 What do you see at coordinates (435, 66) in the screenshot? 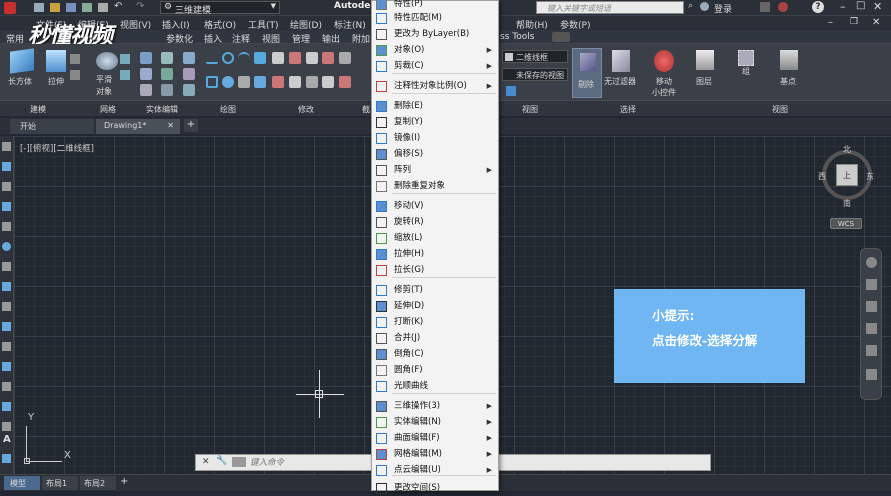
I see `menu-item-4: 剪裁(C) ▶` at bounding box center [435, 66].